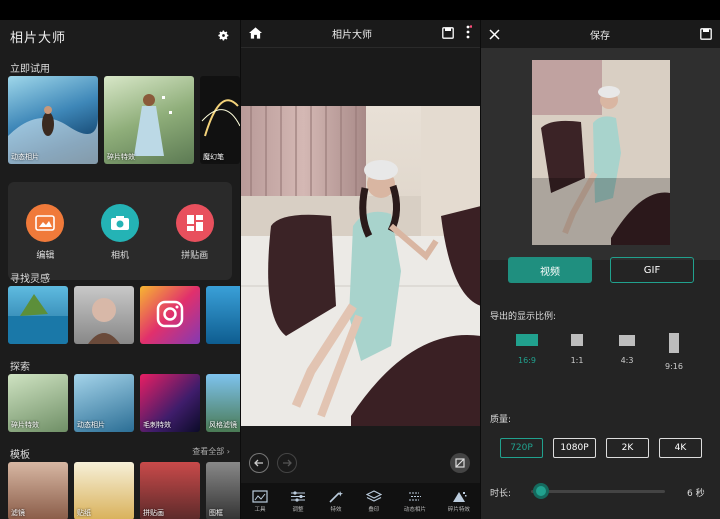  Describe the element at coordinates (360, 501) in the screenshot. I see `bottom-toolbar: 工具 调整 特效 叠印 动态相片 碎片特效` at that location.